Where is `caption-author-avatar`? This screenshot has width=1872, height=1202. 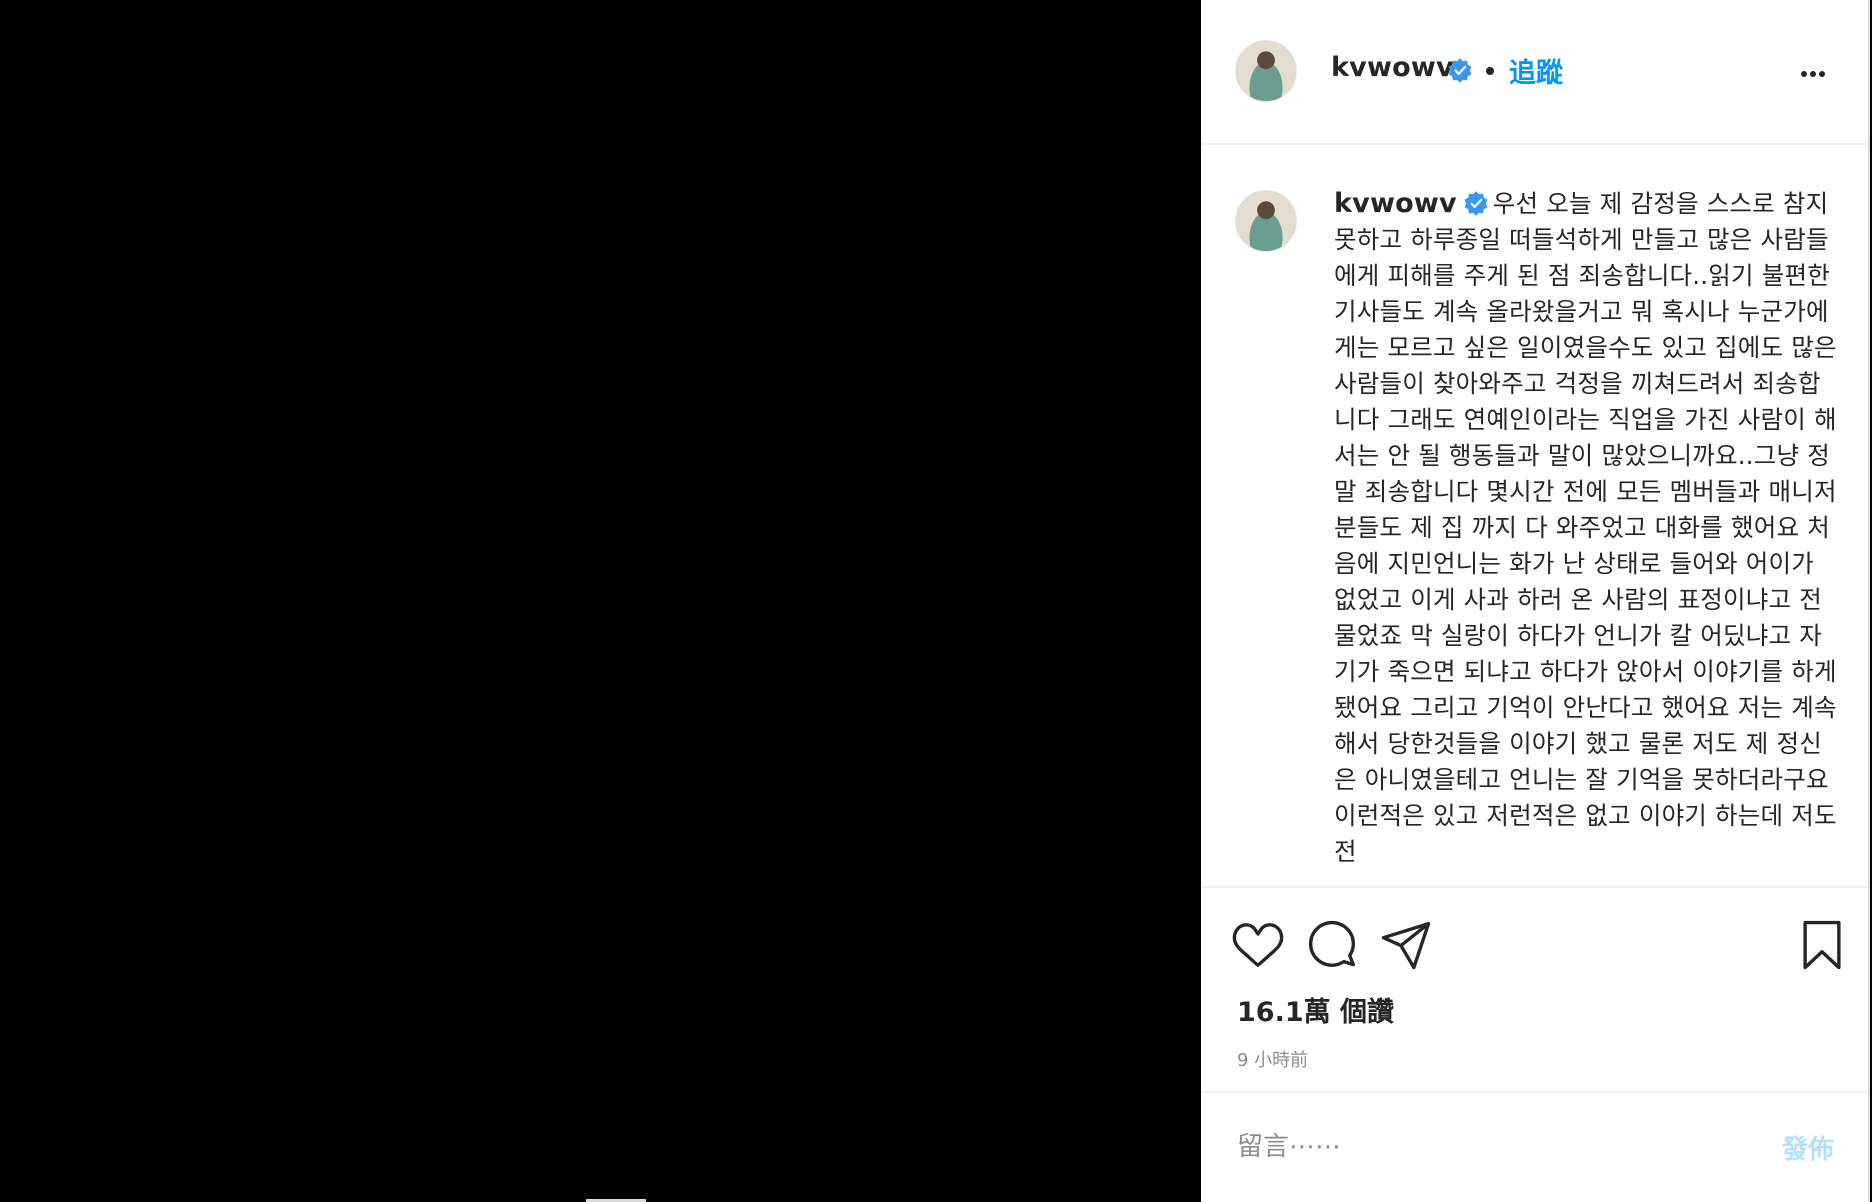 caption-author-avatar is located at coordinates (1266, 221).